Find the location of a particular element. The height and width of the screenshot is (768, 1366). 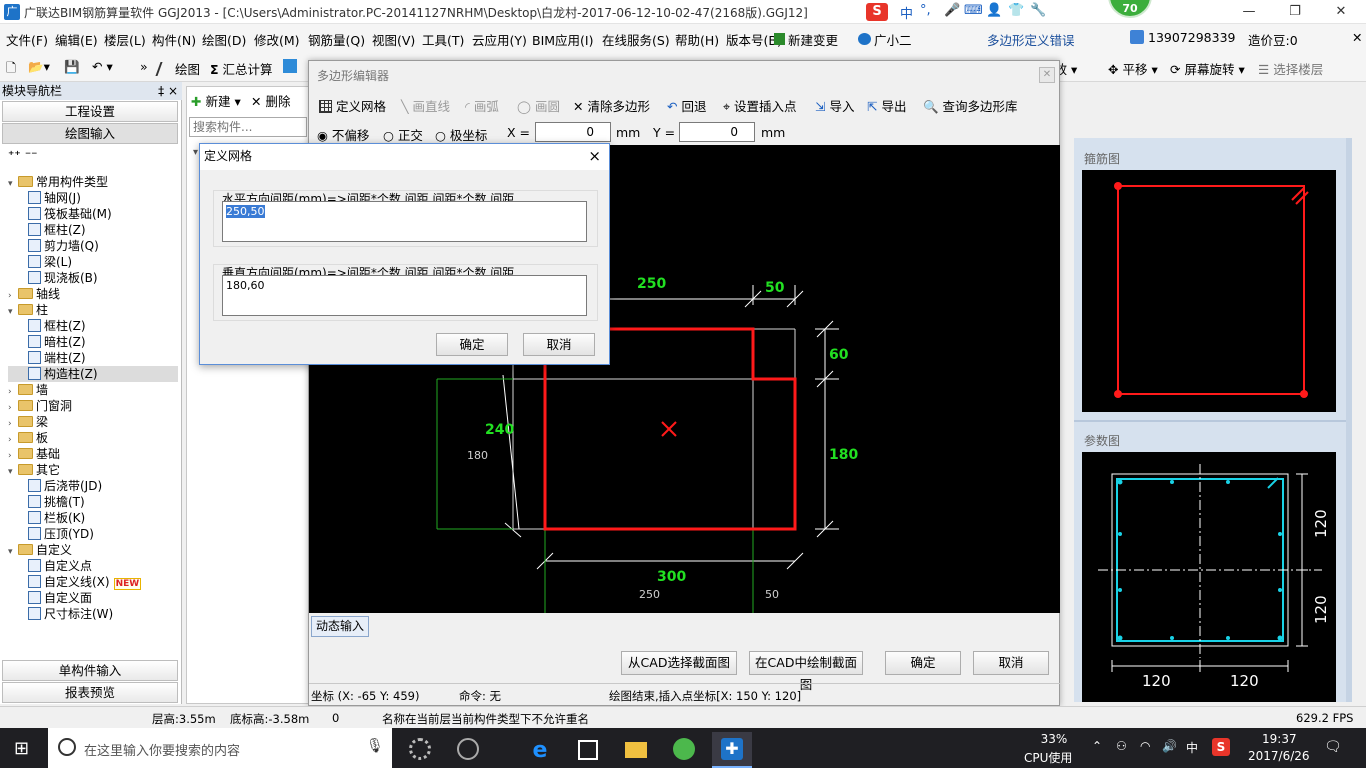

tree-item: 自定义面 is located at coordinates (93, 598).